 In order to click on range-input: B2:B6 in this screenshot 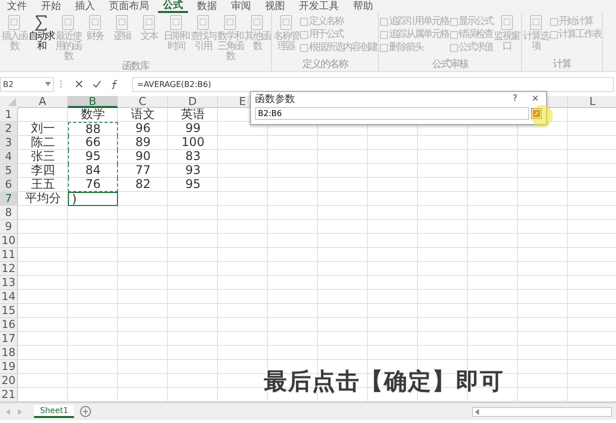, I will do `click(392, 113)`.